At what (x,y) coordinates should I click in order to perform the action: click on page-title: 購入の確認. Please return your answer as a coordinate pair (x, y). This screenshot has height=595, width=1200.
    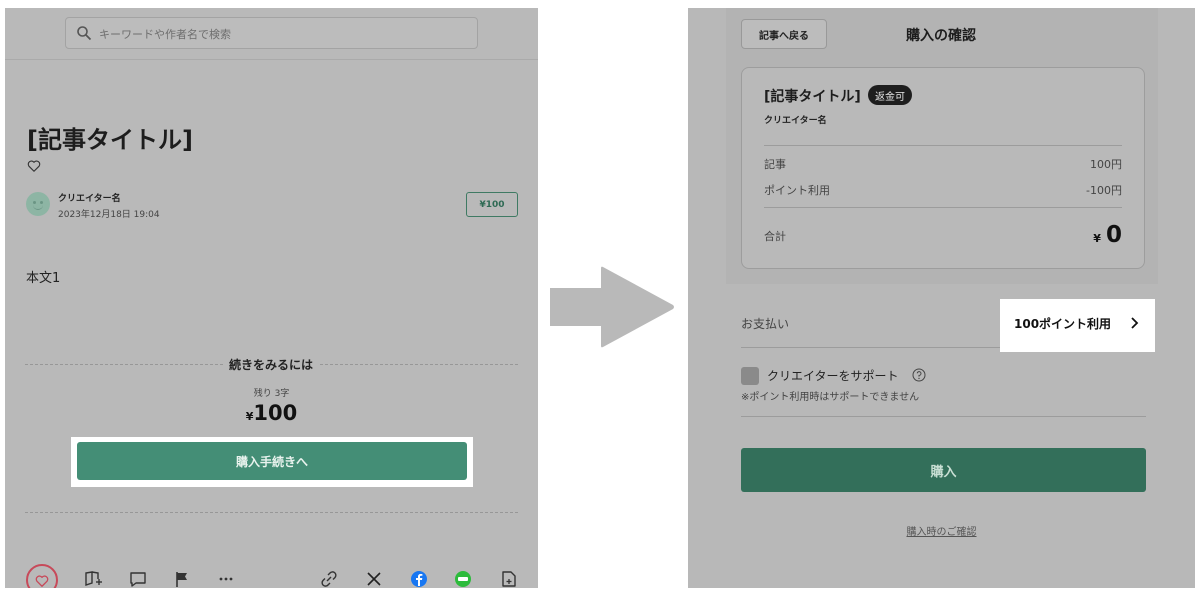
    Looking at the image, I should click on (941, 36).